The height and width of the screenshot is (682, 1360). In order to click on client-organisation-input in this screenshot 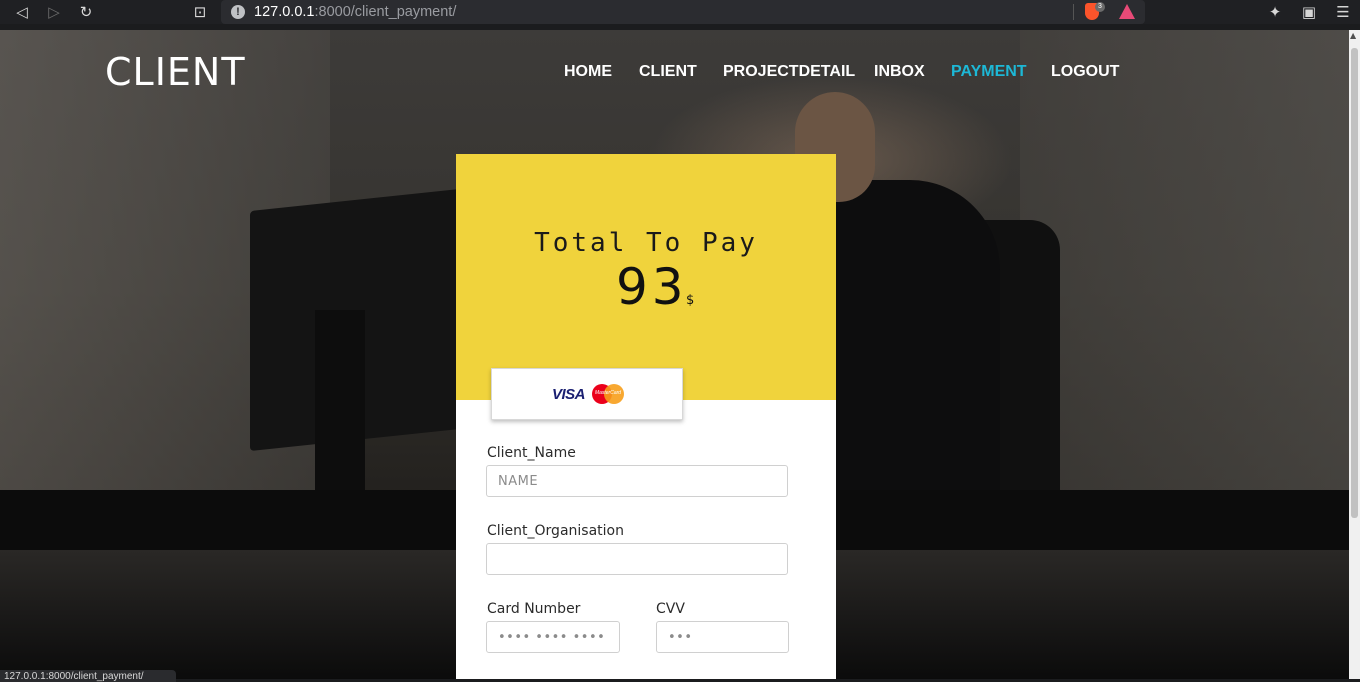, I will do `click(637, 559)`.